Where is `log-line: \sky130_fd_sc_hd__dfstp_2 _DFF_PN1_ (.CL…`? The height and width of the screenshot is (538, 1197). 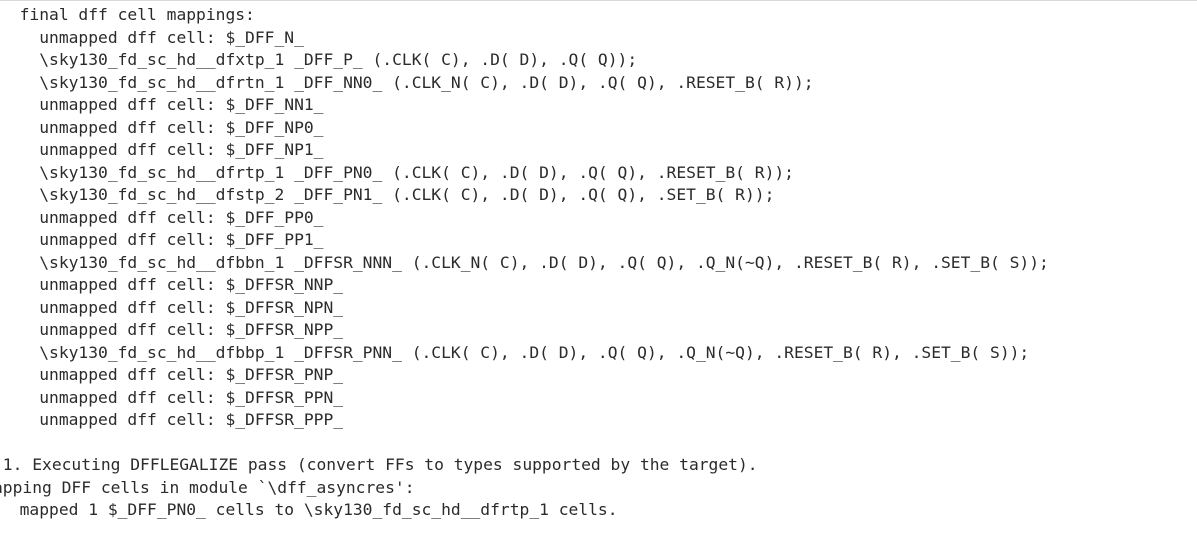 log-line: \sky130_fd_sc_hd__dfstp_2 _DFF_PN1_ (.CL… is located at coordinates (387, 194).